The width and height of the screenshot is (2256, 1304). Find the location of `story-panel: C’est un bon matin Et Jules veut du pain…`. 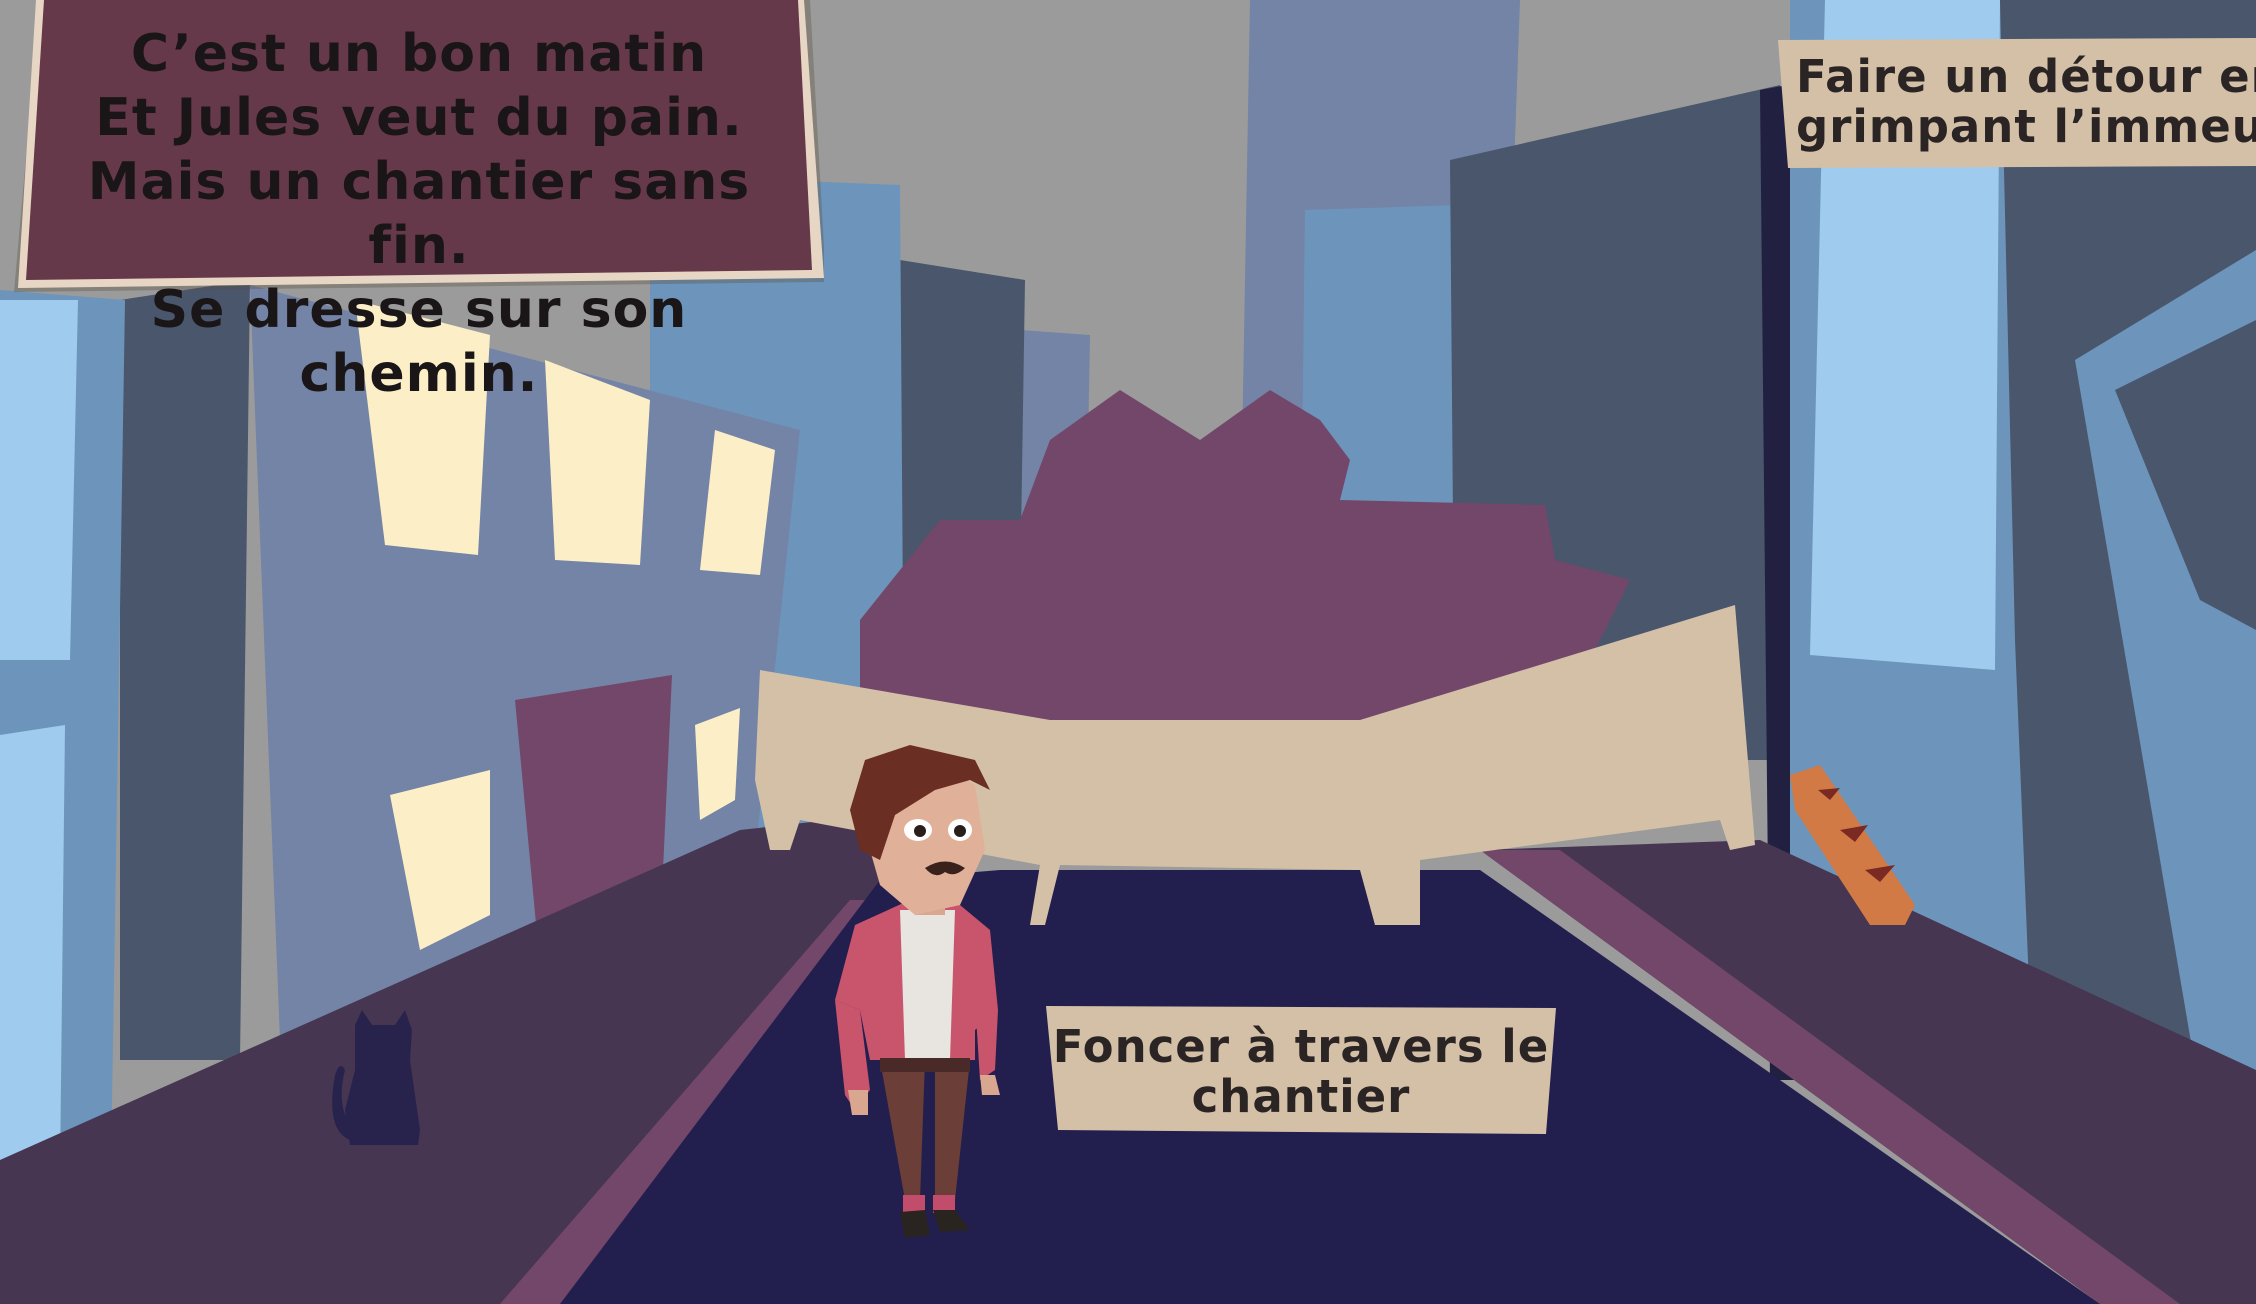

story-panel: C’est un bon matin Et Jules veut du pain… is located at coordinates (419, 202).